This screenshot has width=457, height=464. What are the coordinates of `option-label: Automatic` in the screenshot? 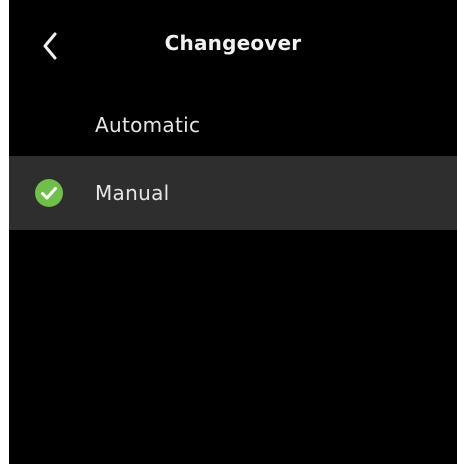 It's located at (148, 125).